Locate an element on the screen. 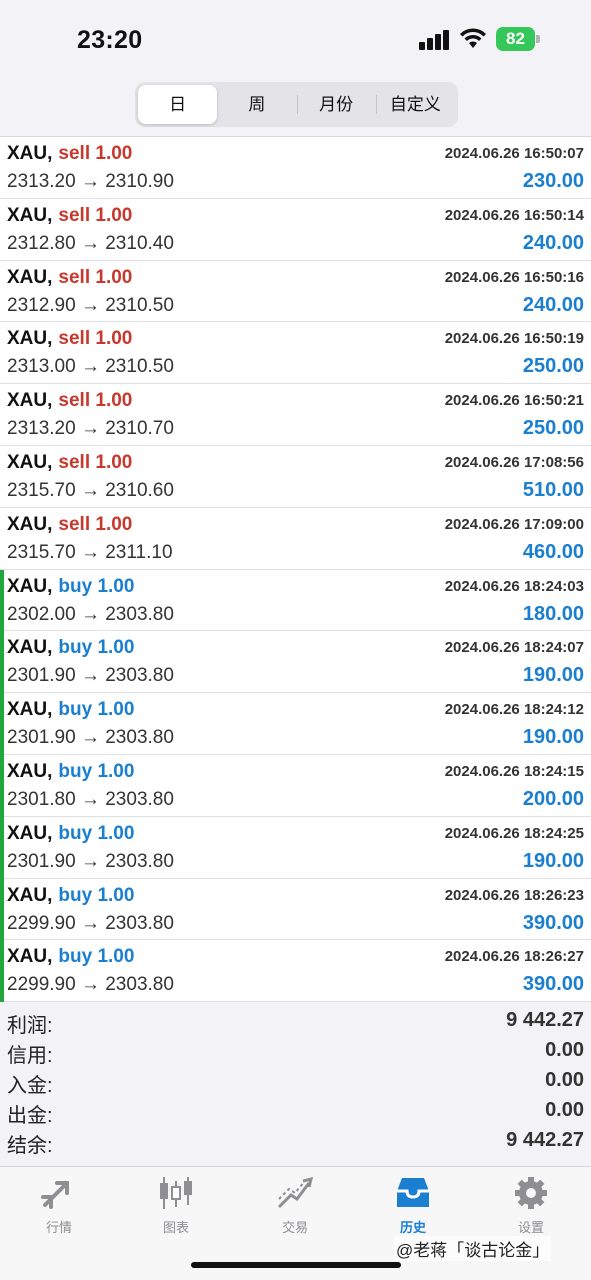  trade-prices: 2313.20 → 2310.70 is located at coordinates (90, 429).